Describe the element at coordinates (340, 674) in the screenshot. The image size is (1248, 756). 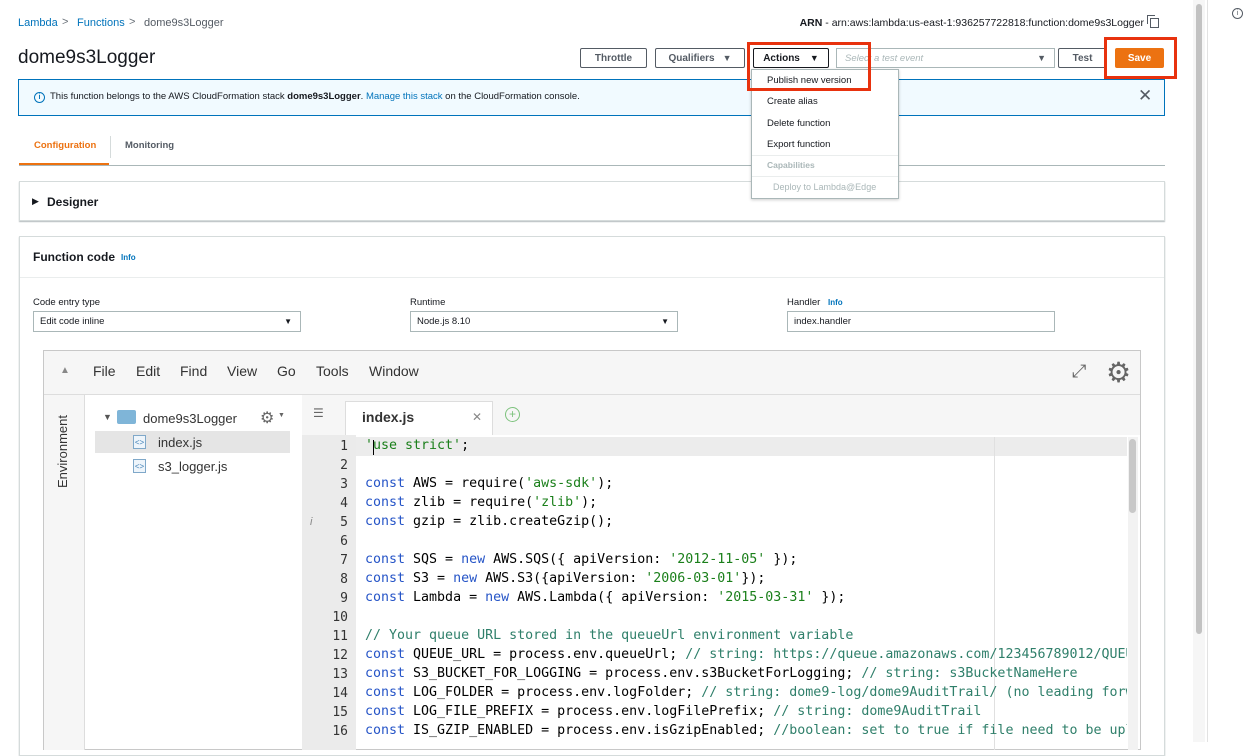
I see `line-number: 13` at that location.